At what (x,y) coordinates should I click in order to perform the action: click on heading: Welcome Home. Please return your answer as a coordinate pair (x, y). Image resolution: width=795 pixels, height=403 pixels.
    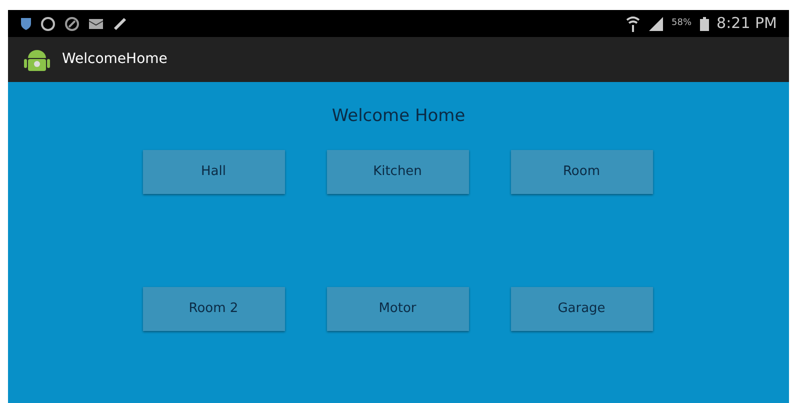
    Looking at the image, I should click on (399, 116).